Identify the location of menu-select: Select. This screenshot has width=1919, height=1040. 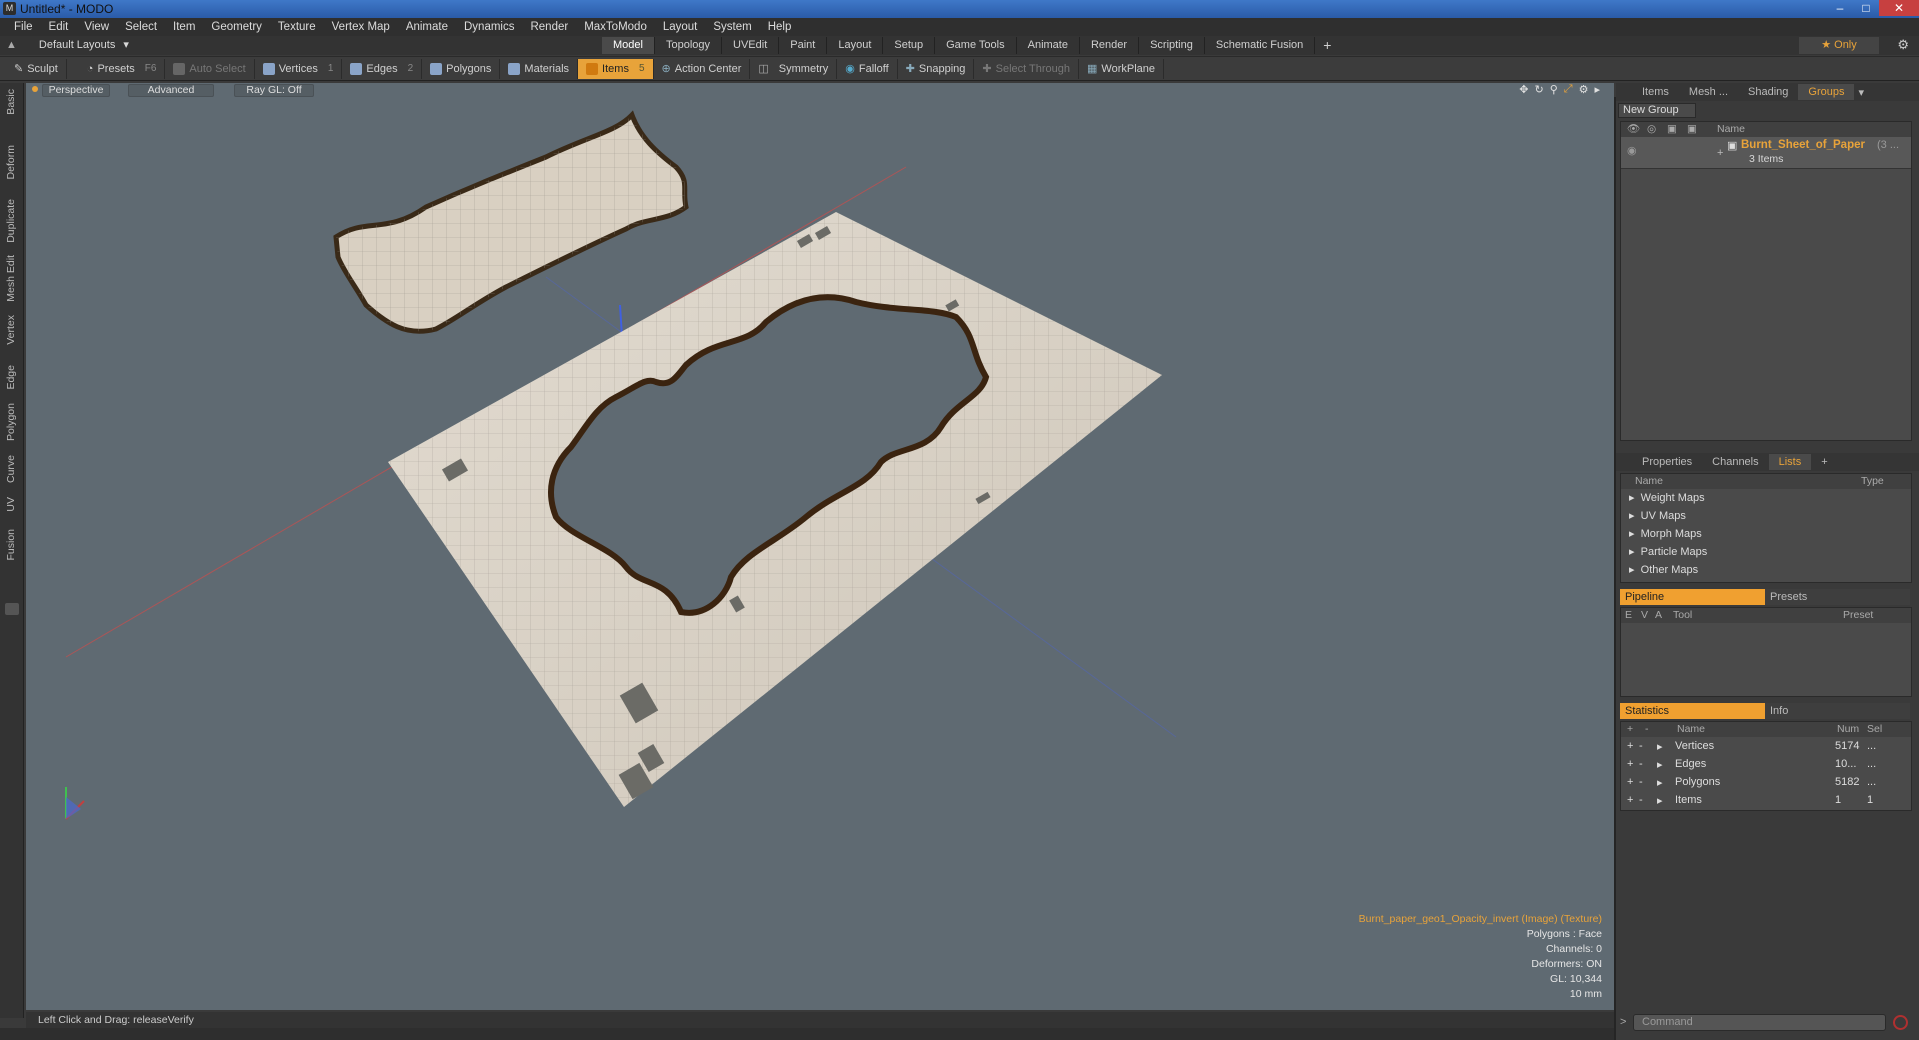
(141, 27).